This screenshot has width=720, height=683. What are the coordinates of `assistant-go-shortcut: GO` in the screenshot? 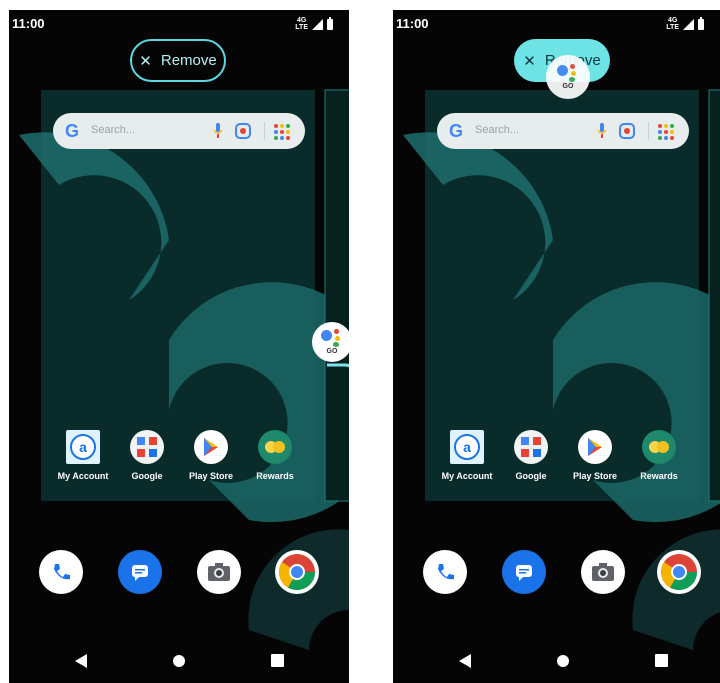 It's located at (330, 342).